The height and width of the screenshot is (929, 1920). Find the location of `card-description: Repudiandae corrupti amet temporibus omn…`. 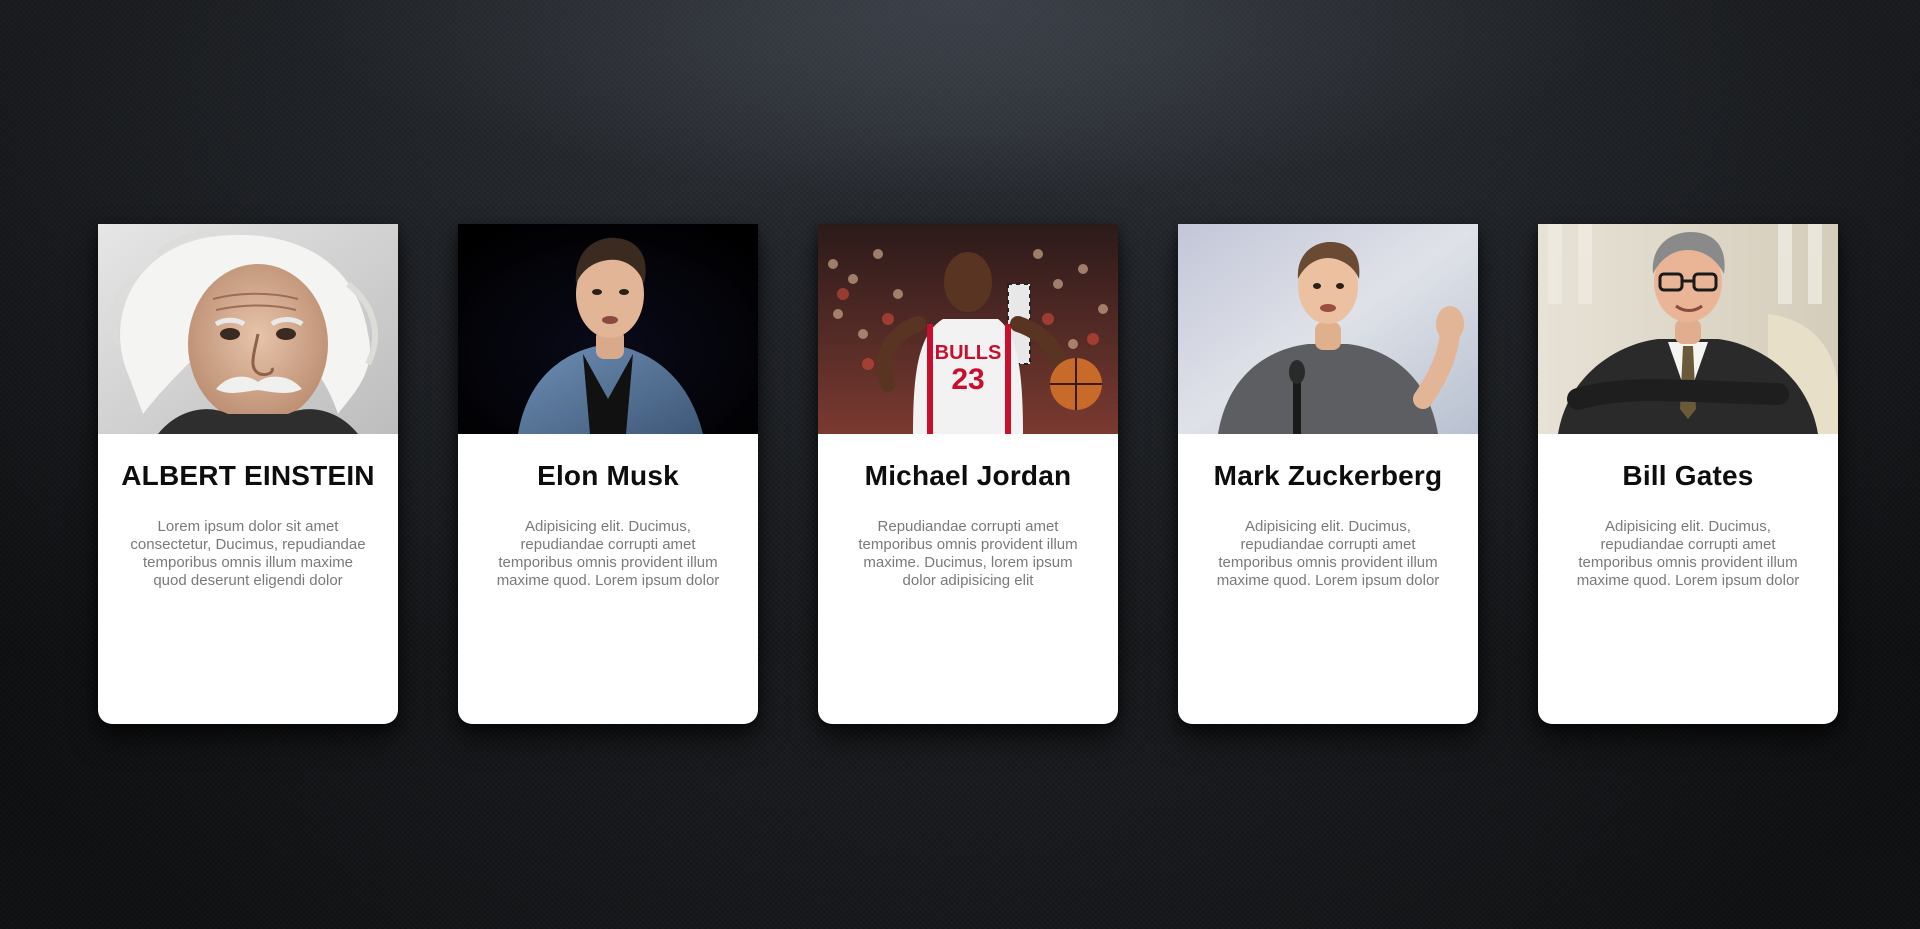

card-description: Repudiandae corrupti amet temporibus omn… is located at coordinates (968, 553).